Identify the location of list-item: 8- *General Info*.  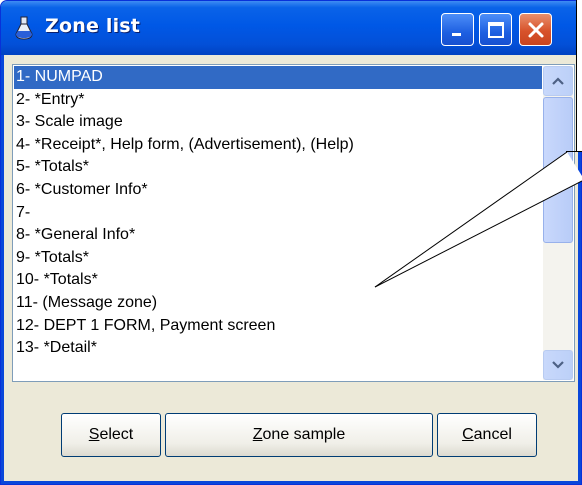
(278, 235).